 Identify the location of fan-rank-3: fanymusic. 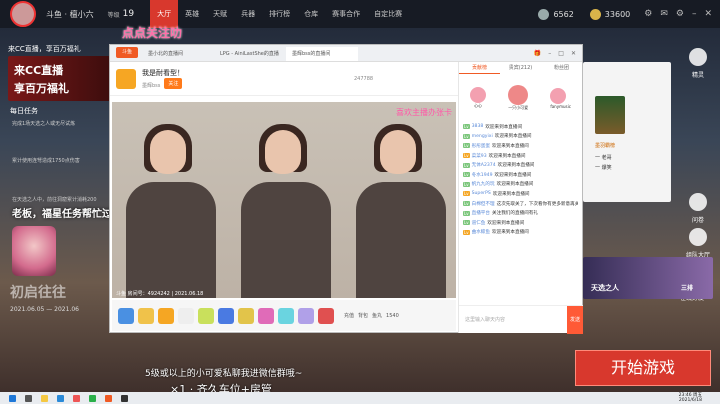
(560, 98).